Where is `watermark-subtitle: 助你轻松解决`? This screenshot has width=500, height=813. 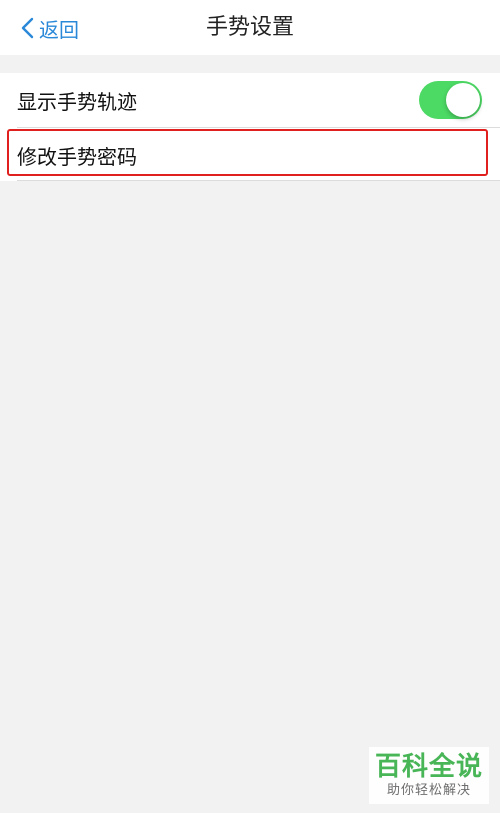 watermark-subtitle: 助你轻松解决 is located at coordinates (428, 790).